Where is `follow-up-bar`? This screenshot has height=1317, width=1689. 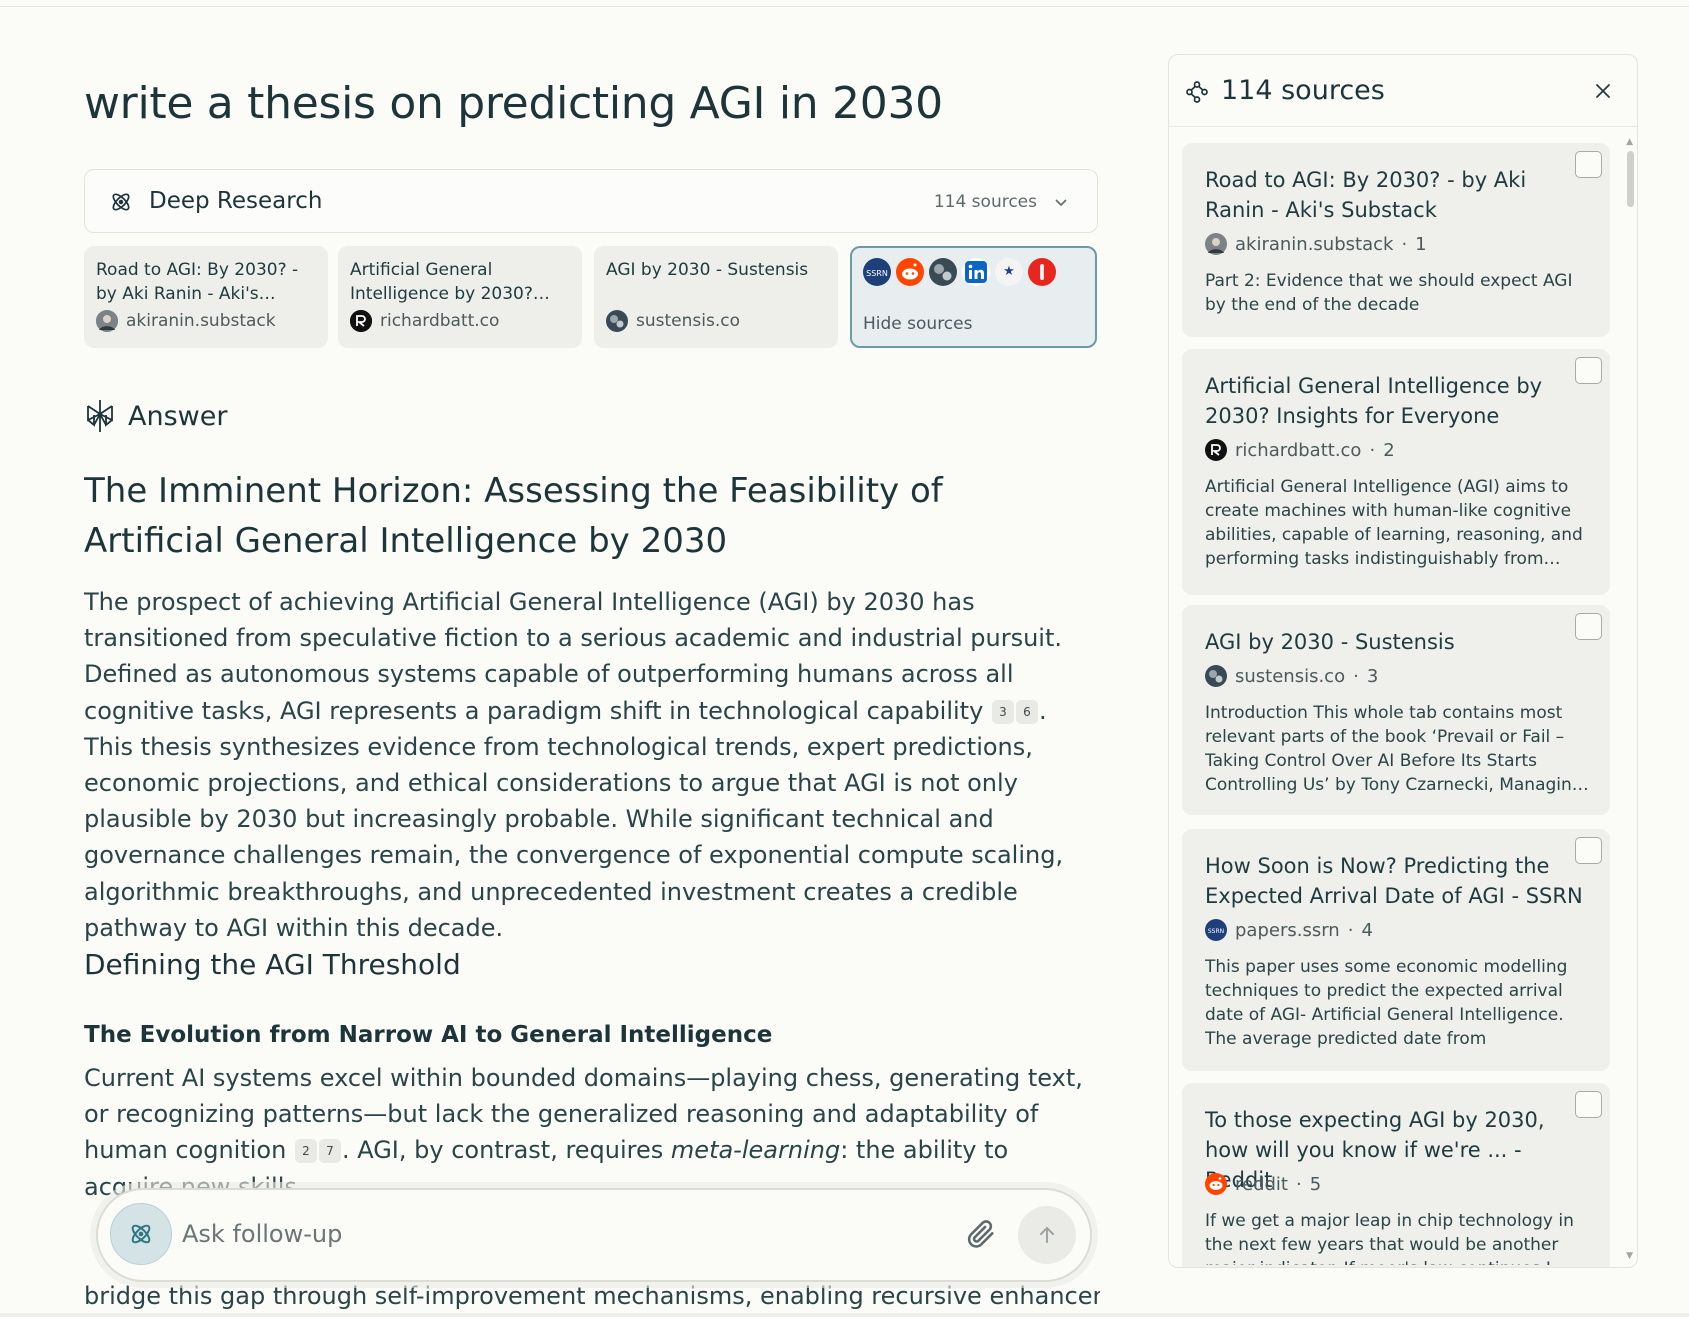 follow-up-bar is located at coordinates (594, 1235).